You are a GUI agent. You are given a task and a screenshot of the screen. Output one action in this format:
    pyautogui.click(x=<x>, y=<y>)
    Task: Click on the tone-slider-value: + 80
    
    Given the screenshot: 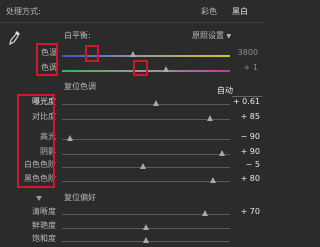 What is the action you would take?
    pyautogui.click(x=245, y=179)
    